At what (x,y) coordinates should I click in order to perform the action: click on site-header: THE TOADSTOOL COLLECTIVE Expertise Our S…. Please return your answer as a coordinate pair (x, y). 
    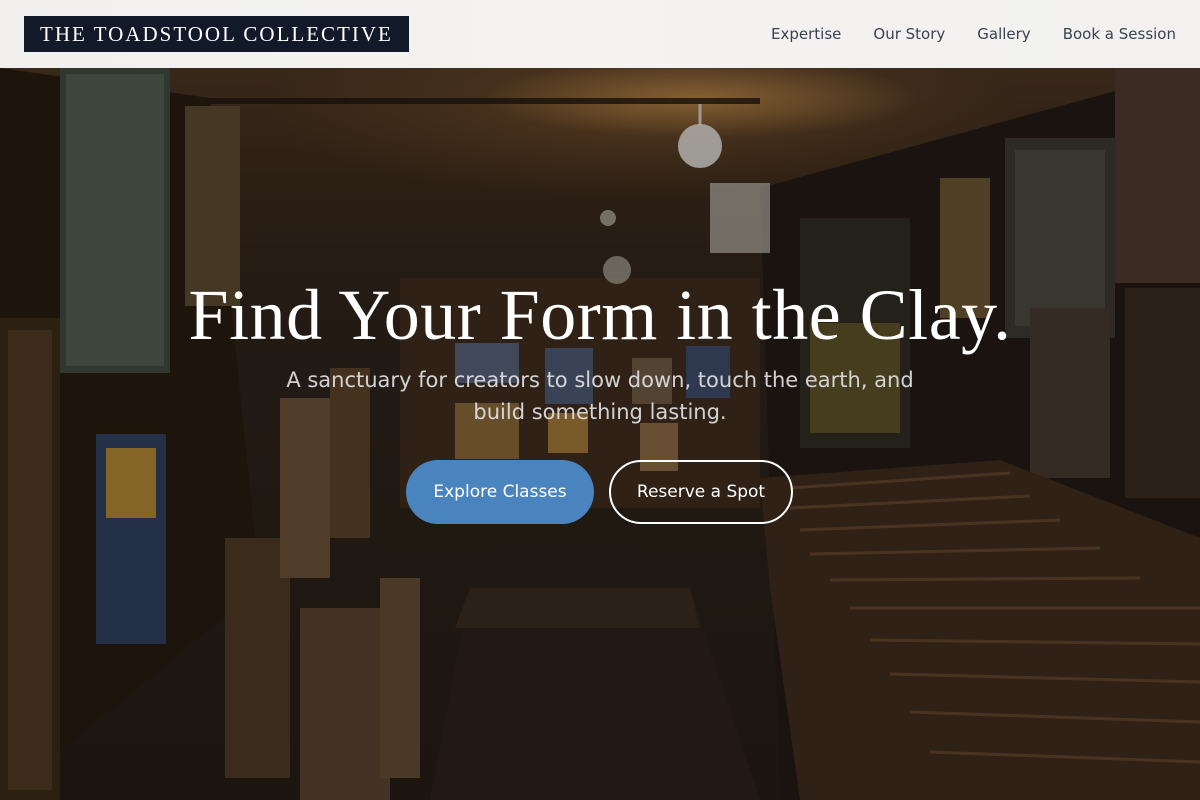
    Looking at the image, I should click on (600, 34).